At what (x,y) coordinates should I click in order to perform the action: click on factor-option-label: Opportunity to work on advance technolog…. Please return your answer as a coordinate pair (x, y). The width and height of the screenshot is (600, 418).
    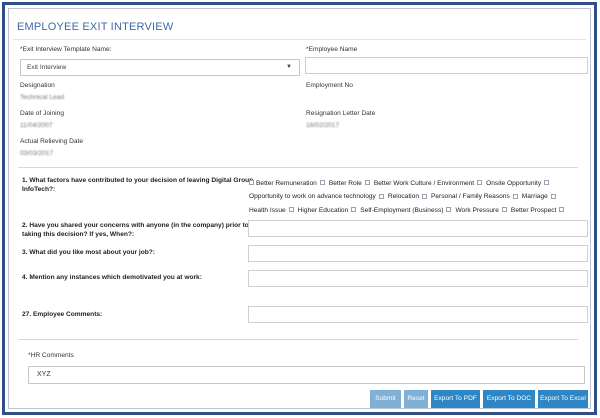
    Looking at the image, I should click on (312, 197).